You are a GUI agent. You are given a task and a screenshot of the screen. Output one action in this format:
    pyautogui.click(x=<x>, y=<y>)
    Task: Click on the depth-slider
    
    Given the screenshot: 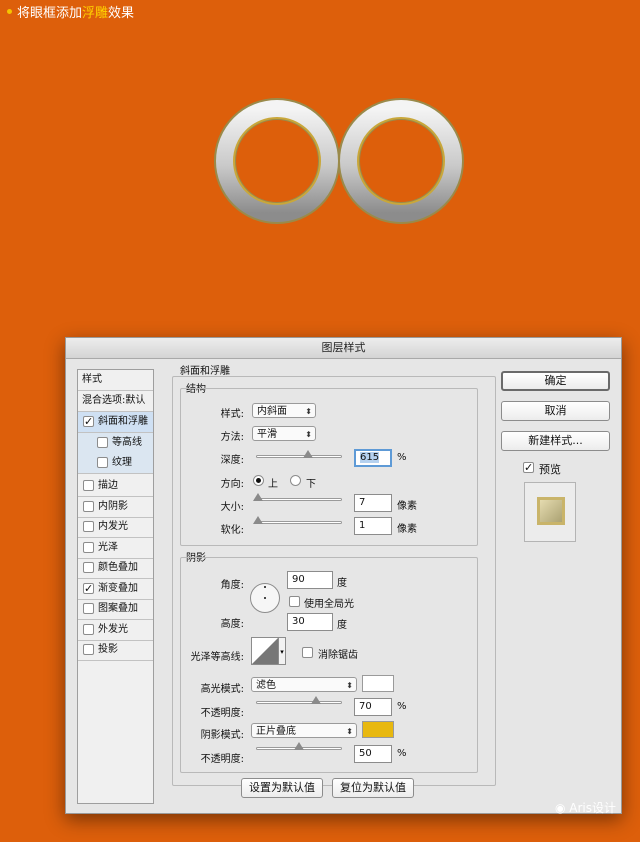 What is the action you would take?
    pyautogui.click(x=299, y=456)
    